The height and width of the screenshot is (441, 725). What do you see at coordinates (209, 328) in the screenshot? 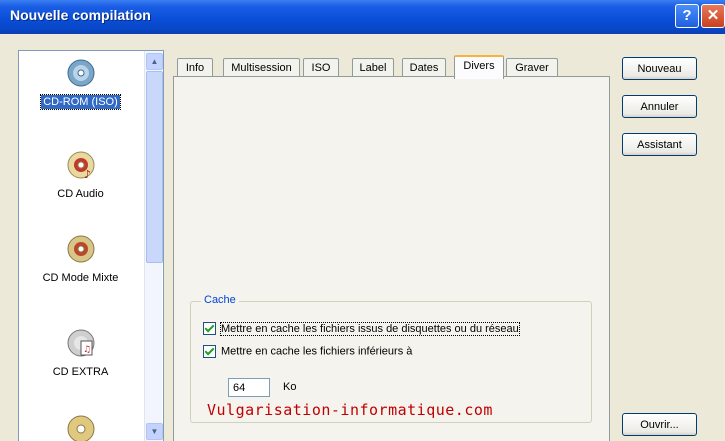
I see `cache-network-checkbox` at bounding box center [209, 328].